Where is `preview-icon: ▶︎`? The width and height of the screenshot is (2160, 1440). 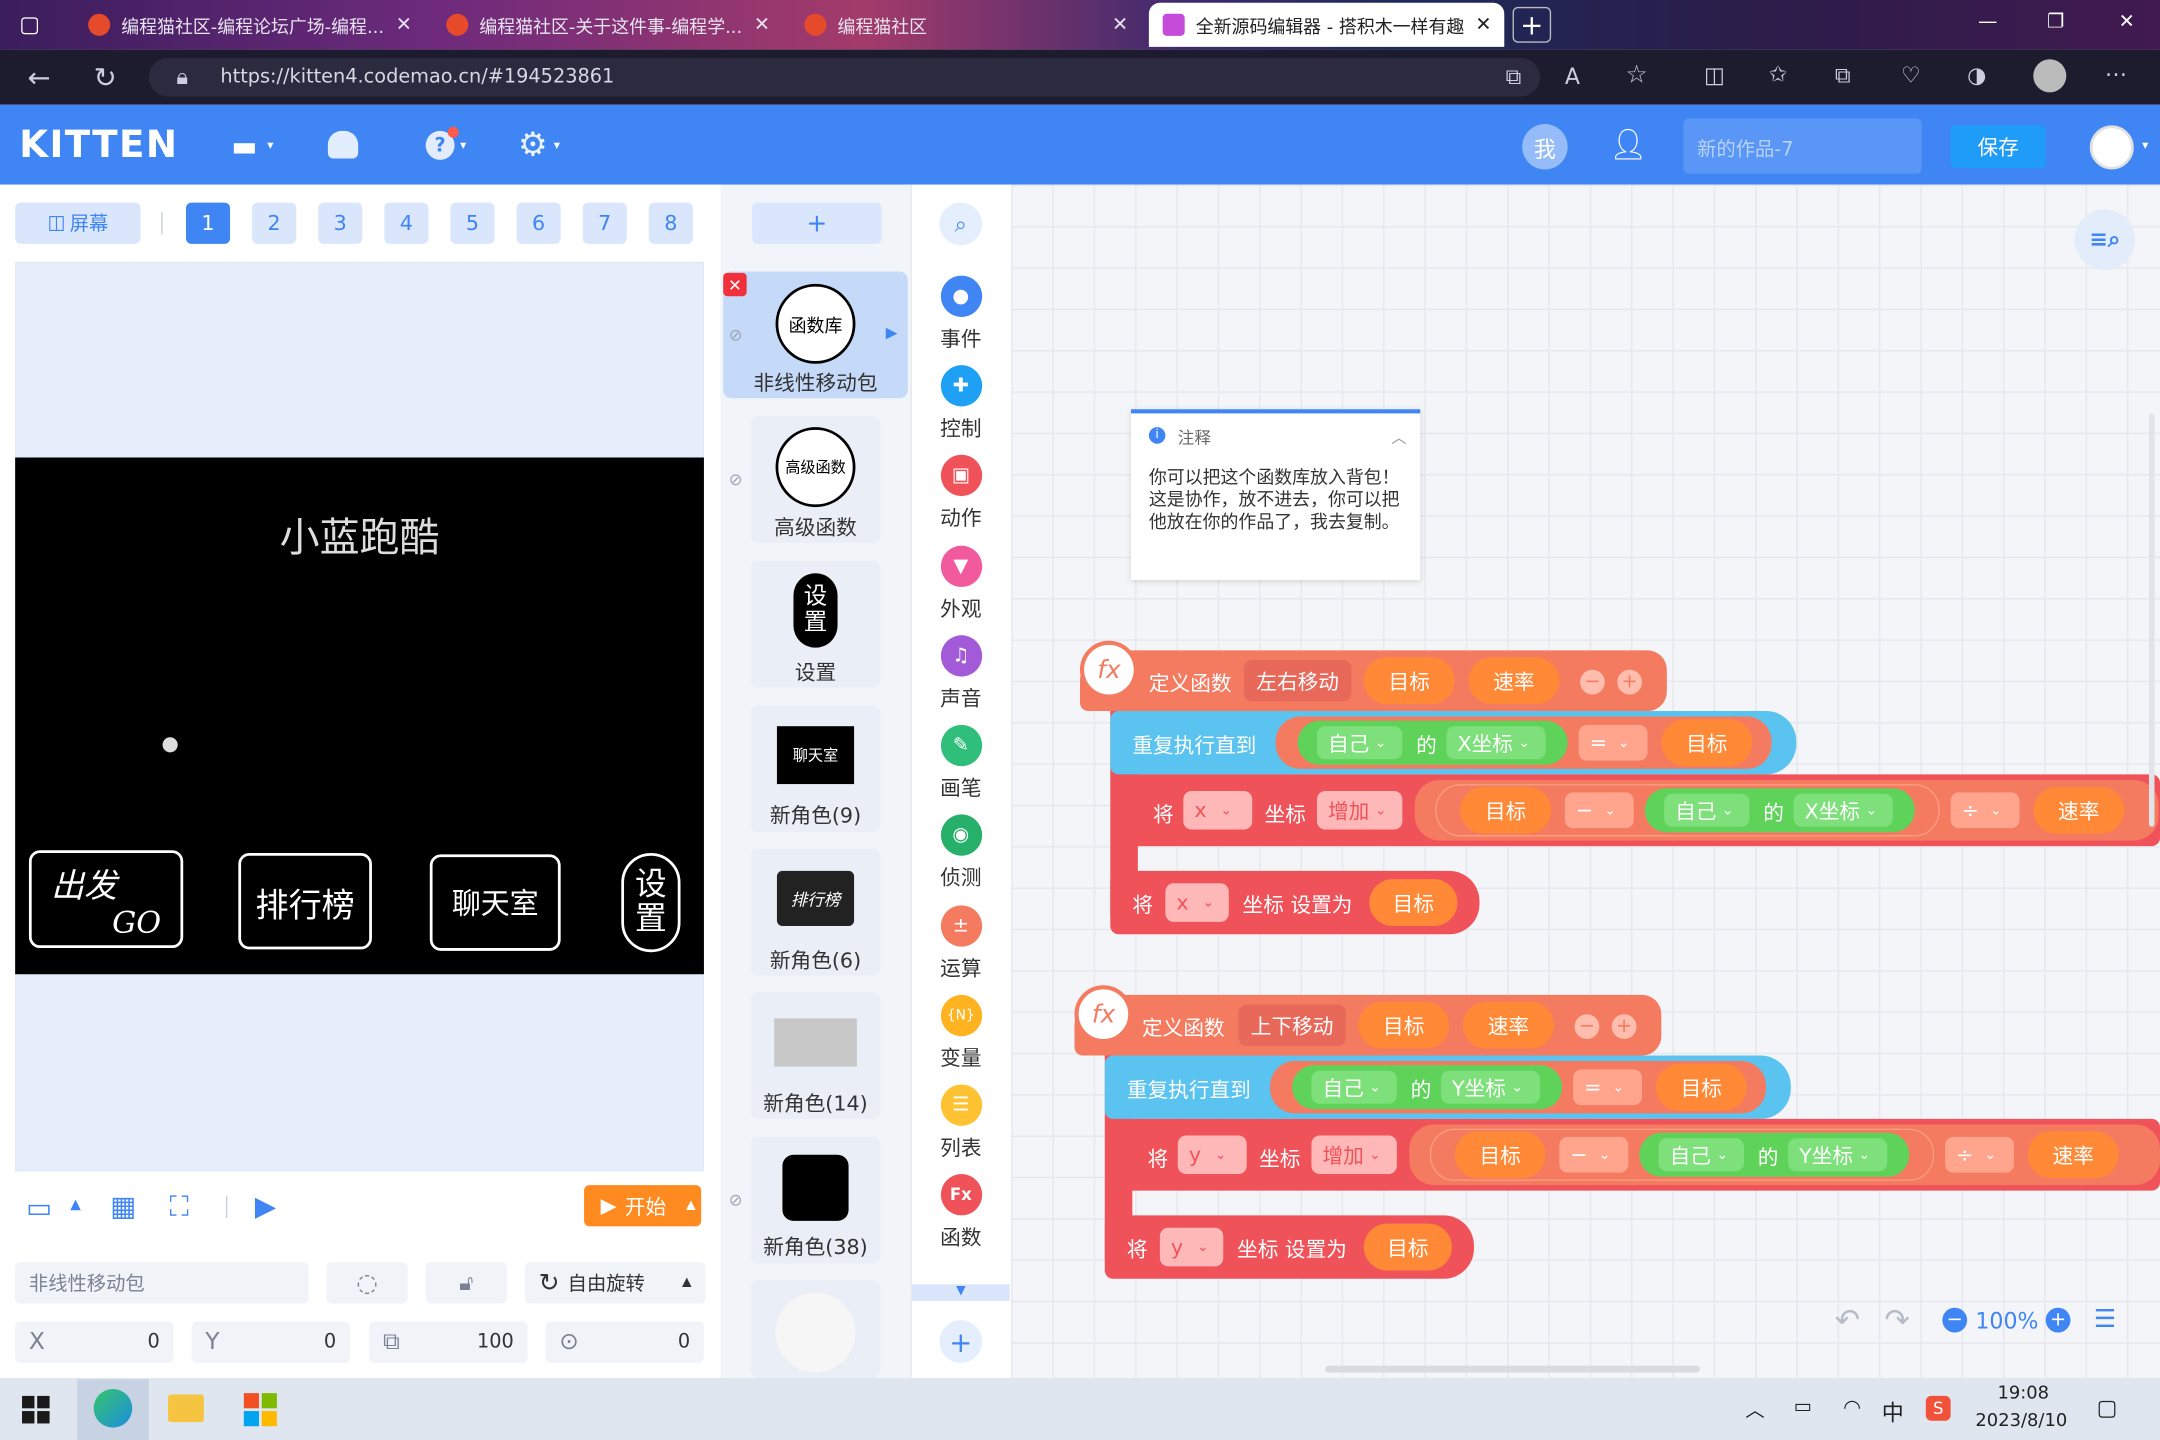 preview-icon: ▶︎ is located at coordinates (265, 1205).